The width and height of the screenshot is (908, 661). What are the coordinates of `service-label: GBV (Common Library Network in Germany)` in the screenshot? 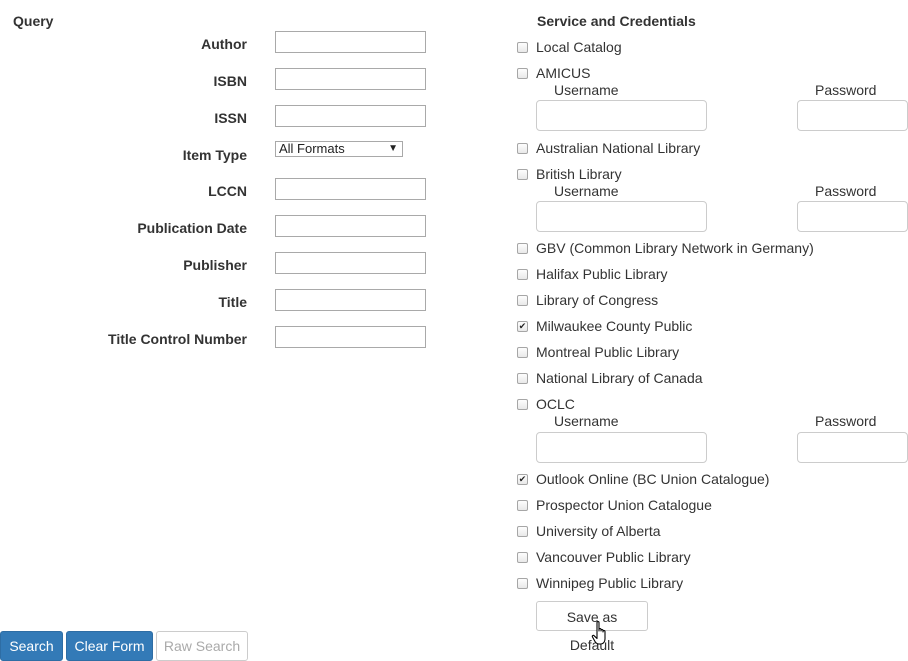 It's located at (675, 248).